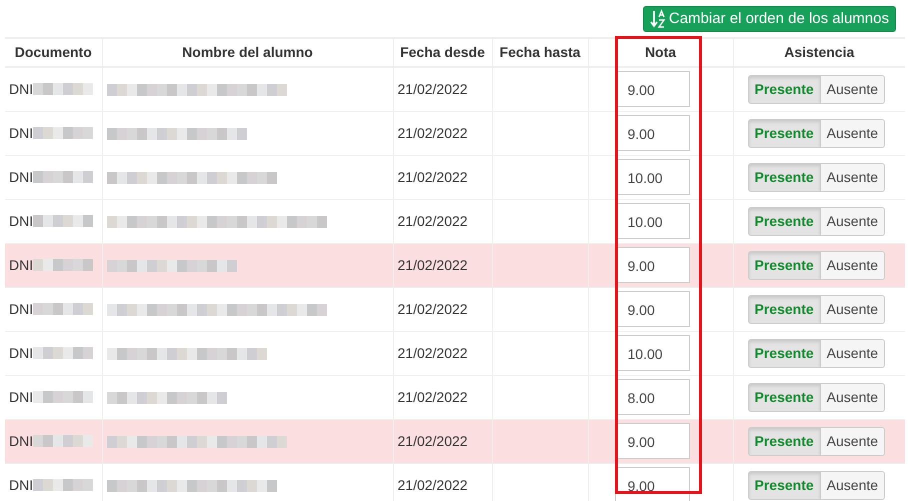 The height and width of the screenshot is (501, 908). What do you see at coordinates (540, 52) in the screenshot?
I see `column-header: Fecha hasta` at bounding box center [540, 52].